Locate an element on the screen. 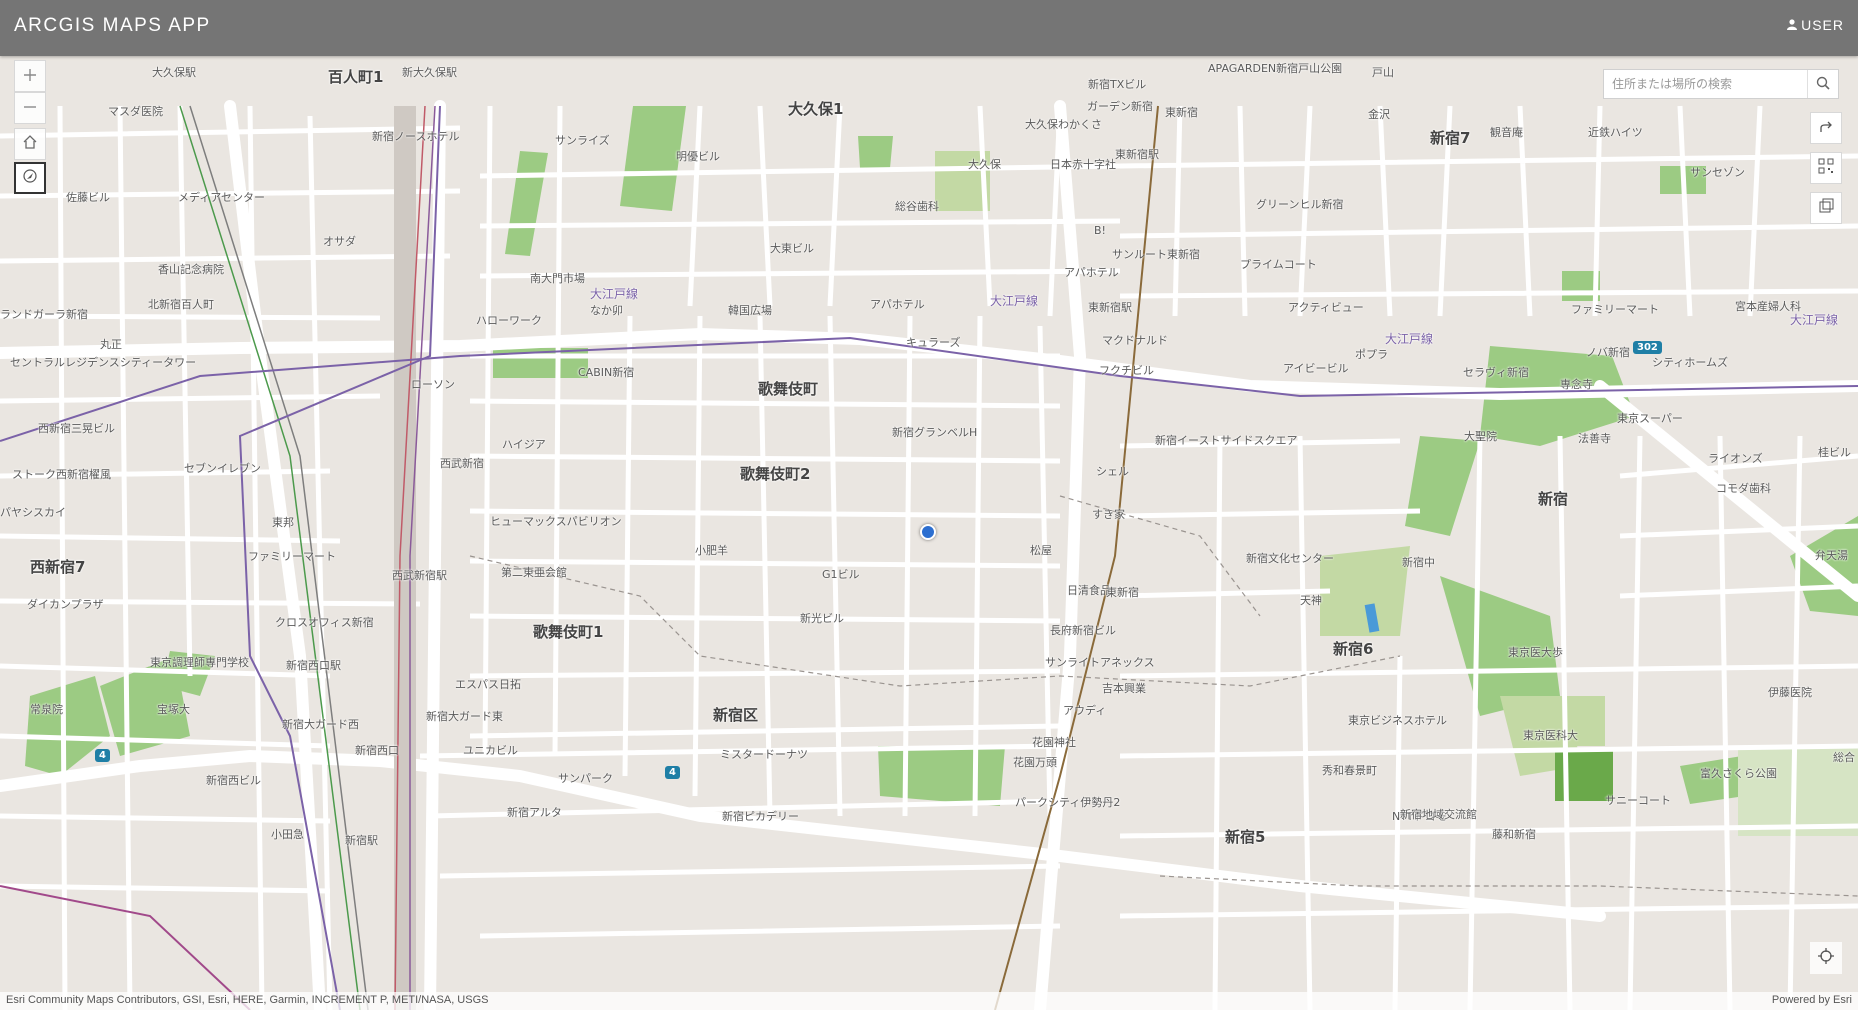 The width and height of the screenshot is (1858, 1010). district-label: 新宿区 is located at coordinates (736, 715).